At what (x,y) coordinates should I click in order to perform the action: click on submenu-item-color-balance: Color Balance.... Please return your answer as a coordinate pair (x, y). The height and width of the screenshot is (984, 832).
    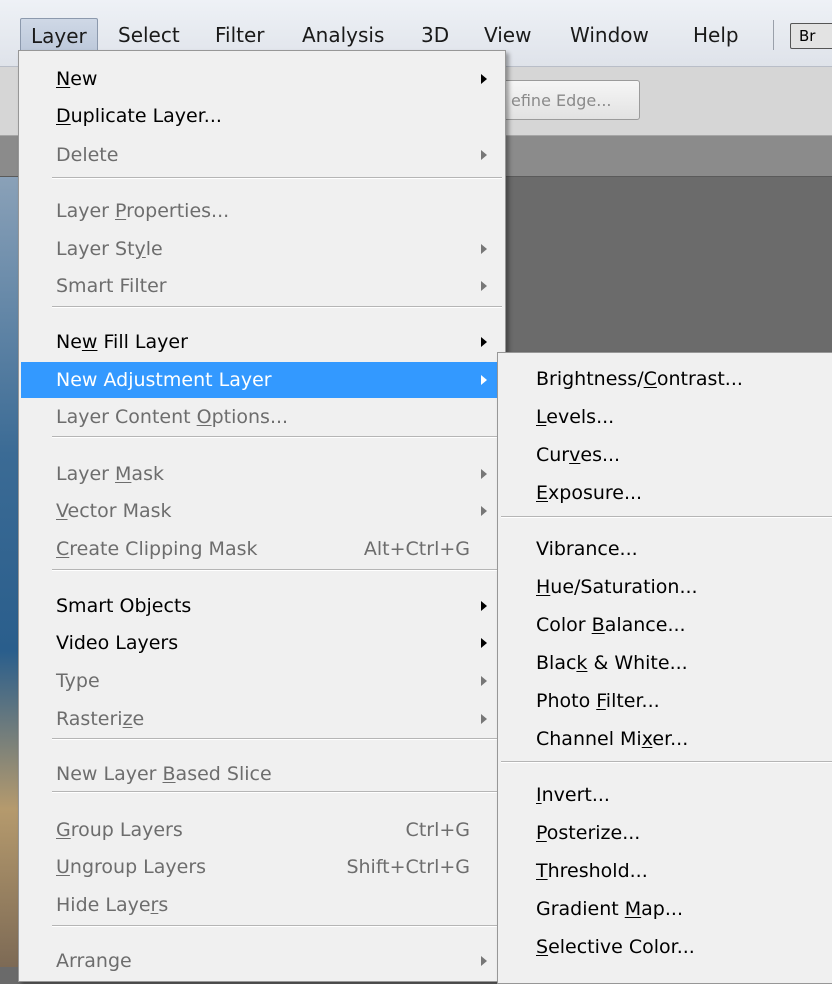
    Looking at the image, I should click on (666, 625).